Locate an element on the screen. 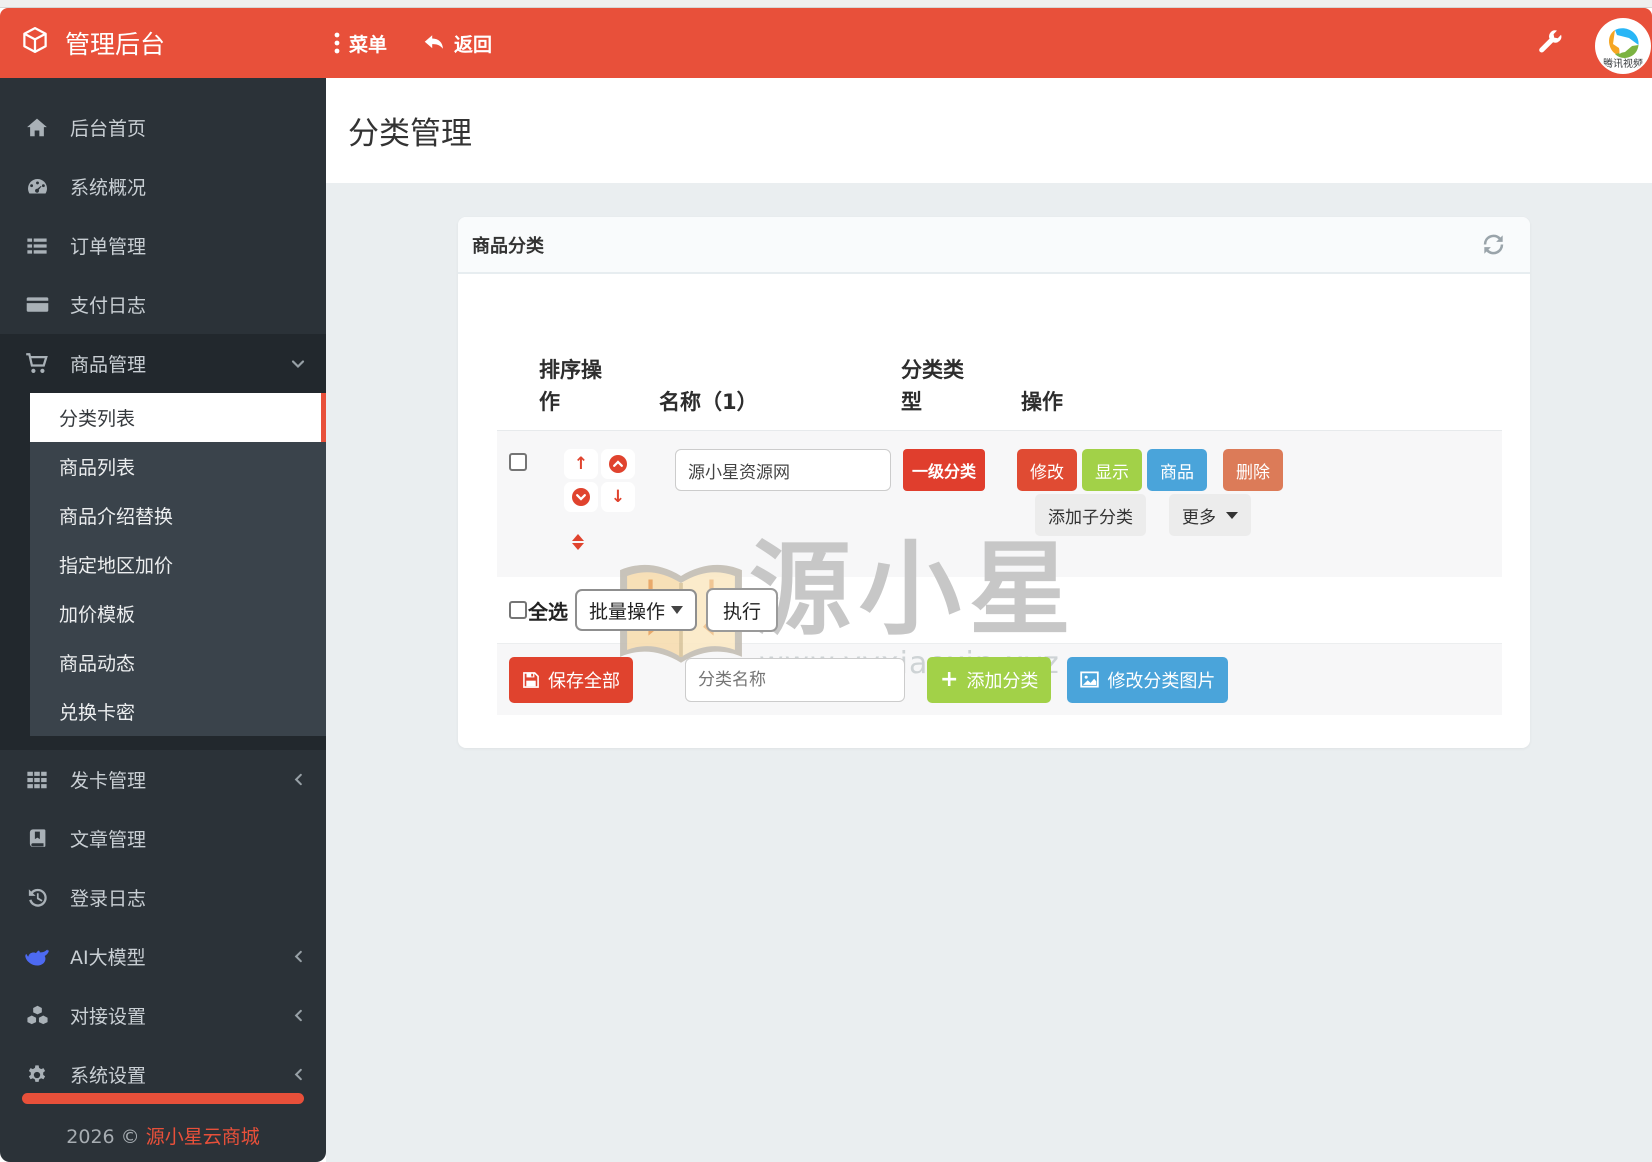 The image size is (1652, 1162). copyright-year: 2026 © is located at coordinates (103, 1137).